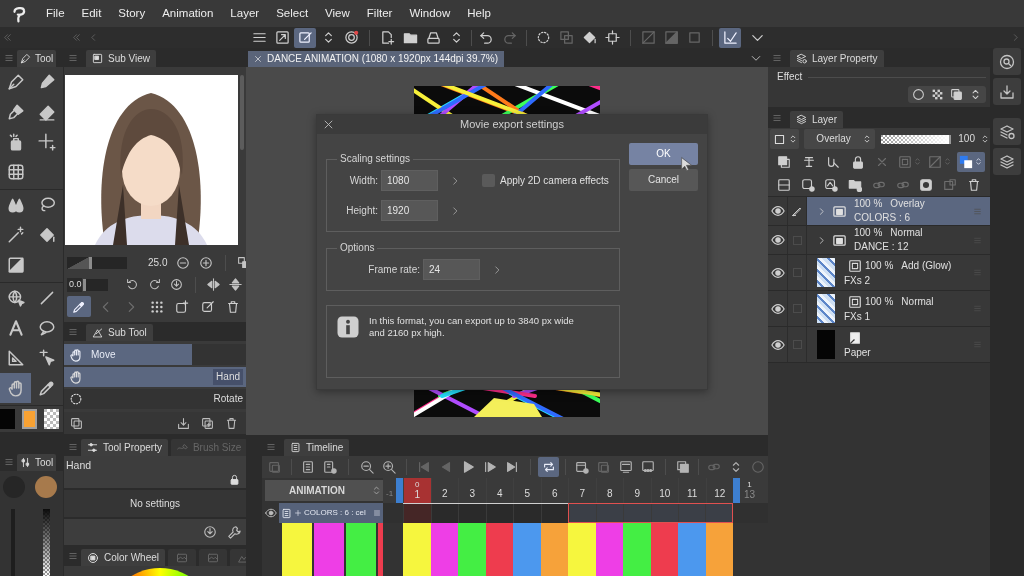 The height and width of the screenshot is (576, 1024). Describe the element at coordinates (837, 58) in the screenshot. I see `panel-tab: Layer Property` at that location.